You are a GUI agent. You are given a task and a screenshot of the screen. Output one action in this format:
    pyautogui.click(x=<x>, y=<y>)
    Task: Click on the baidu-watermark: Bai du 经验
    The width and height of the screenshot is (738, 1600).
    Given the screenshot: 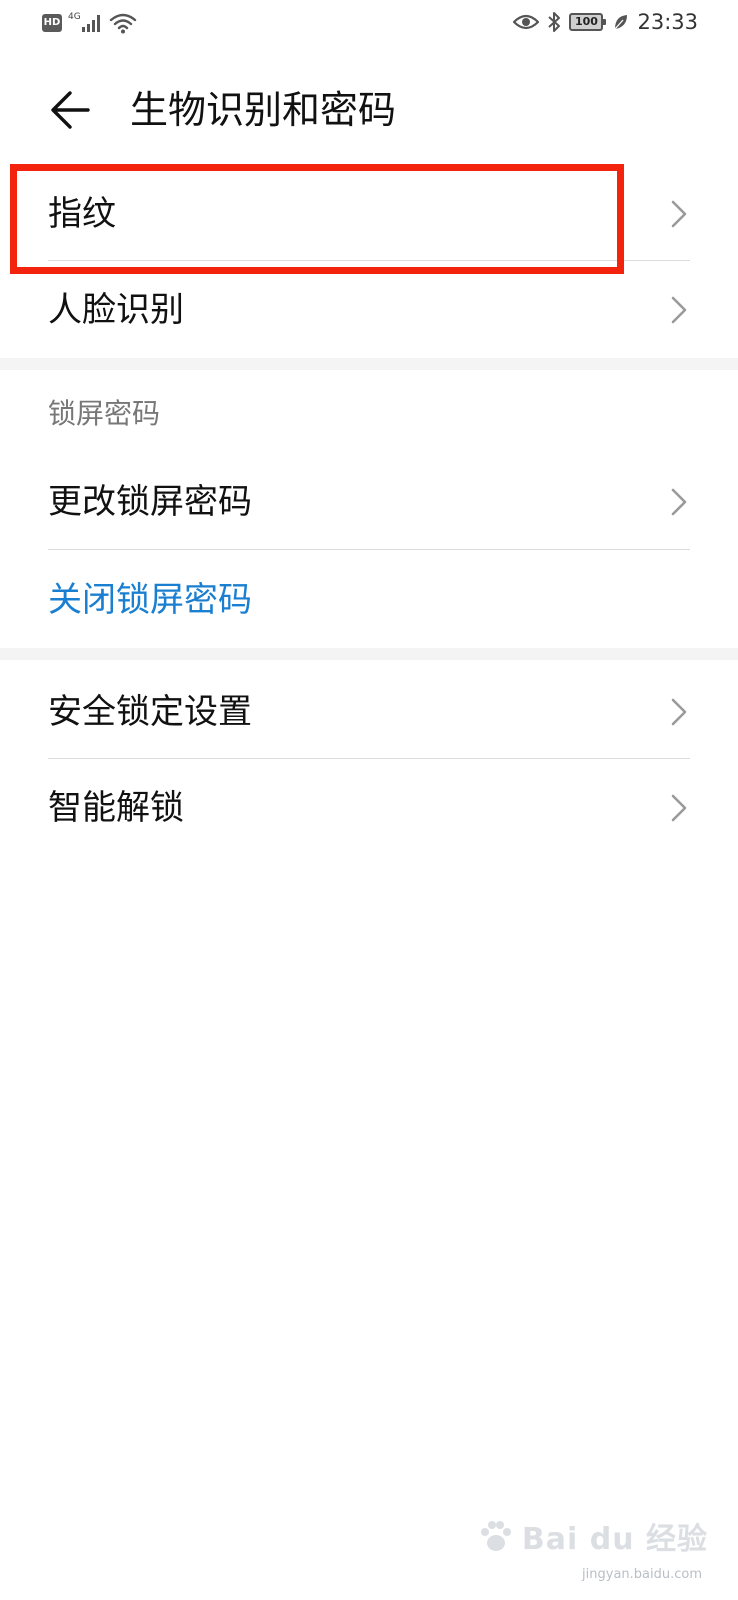 What is the action you would take?
    pyautogui.click(x=592, y=1536)
    